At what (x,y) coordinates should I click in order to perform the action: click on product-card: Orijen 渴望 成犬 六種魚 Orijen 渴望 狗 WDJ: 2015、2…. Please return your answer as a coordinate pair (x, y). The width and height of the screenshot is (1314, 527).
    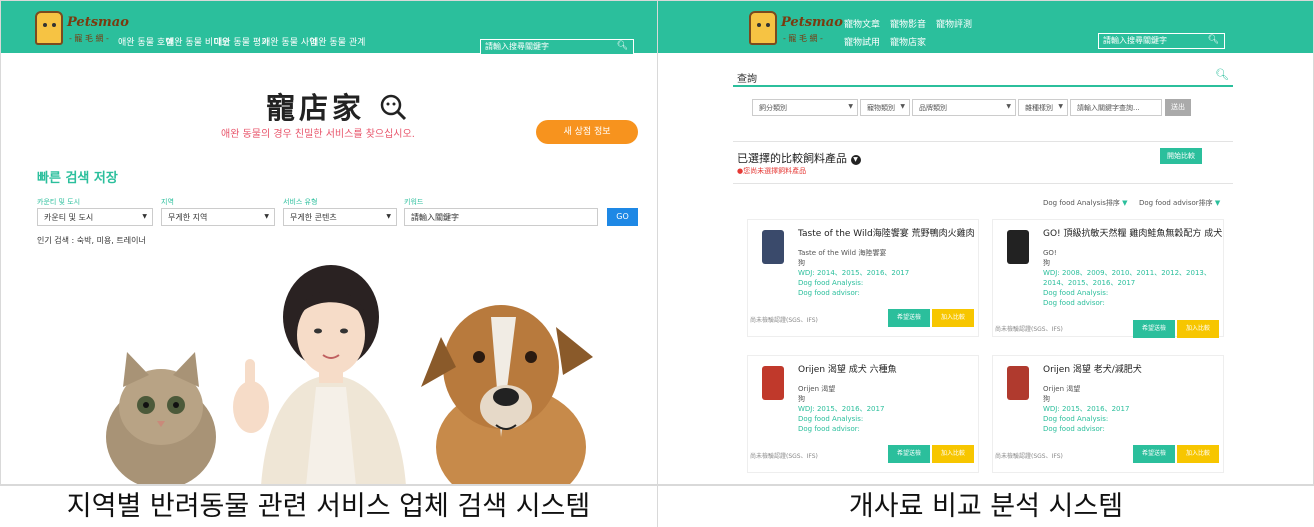
    Looking at the image, I should click on (863, 414).